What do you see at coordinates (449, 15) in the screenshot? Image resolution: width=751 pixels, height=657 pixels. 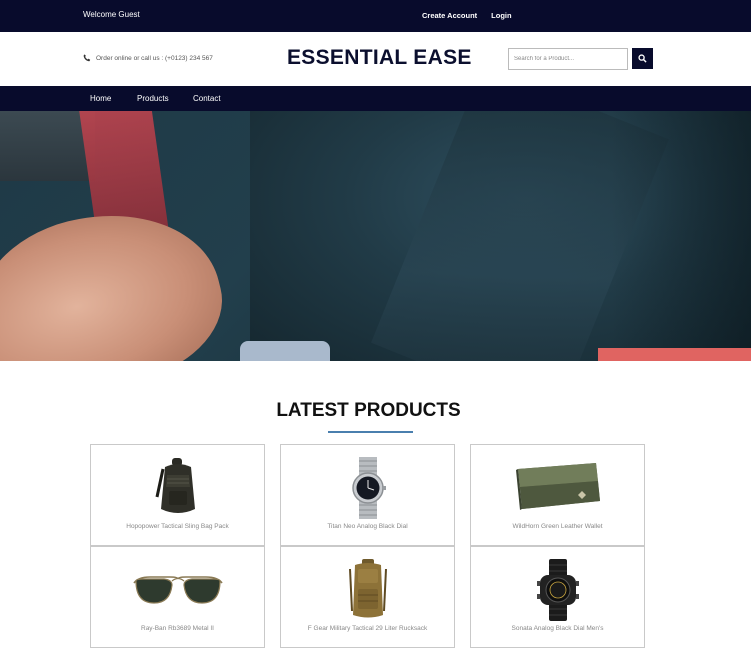 I see `create-account-link: Create Account` at bounding box center [449, 15].